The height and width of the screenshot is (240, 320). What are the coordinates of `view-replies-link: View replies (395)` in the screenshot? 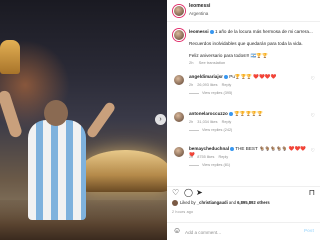 It's located at (210, 93).